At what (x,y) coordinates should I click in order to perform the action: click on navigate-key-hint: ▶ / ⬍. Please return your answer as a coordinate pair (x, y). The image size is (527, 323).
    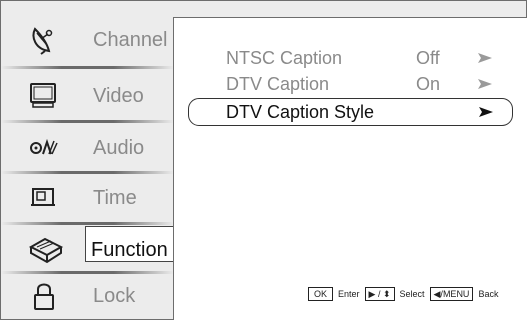
    Looking at the image, I should click on (379, 294).